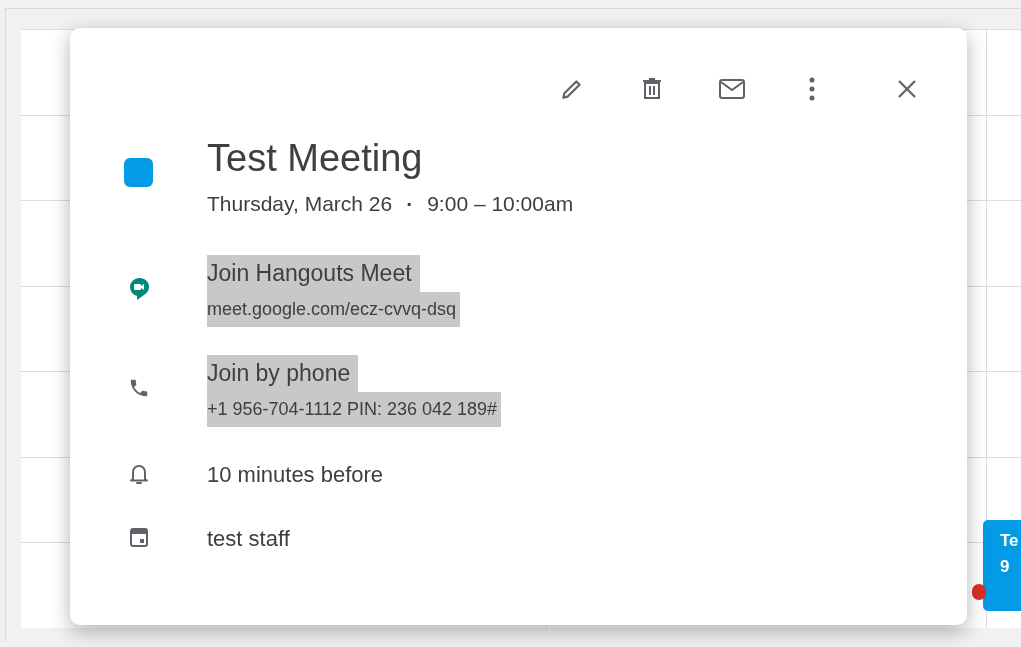 This screenshot has width=1021, height=647. What do you see at coordinates (1005, 567) in the screenshot?
I see `event-chip-time: 9` at bounding box center [1005, 567].